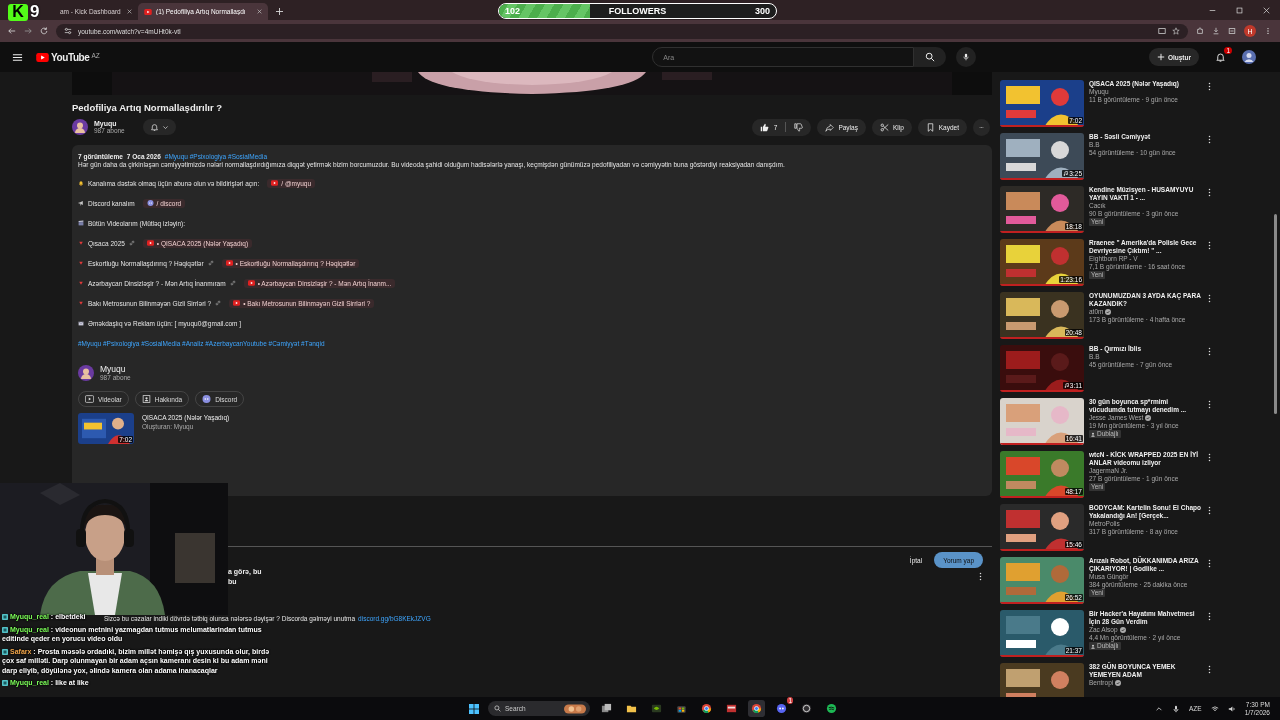 Image resolution: width=1280 pixels, height=720 pixels. What do you see at coordinates (930, 127) in the screenshot?
I see `bookmark-icon` at bounding box center [930, 127].